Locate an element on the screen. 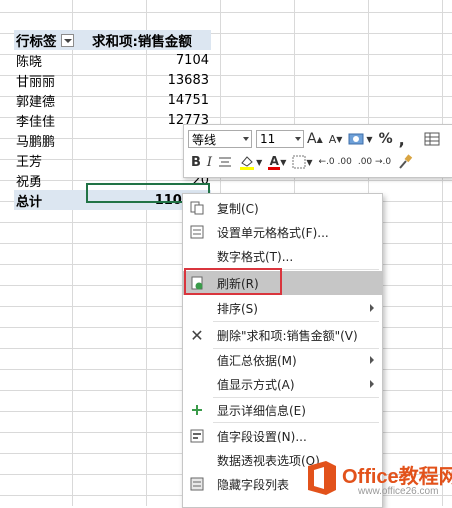 The image size is (452, 508). decrease-decimal-button: .00 →.0 is located at coordinates (374, 162).